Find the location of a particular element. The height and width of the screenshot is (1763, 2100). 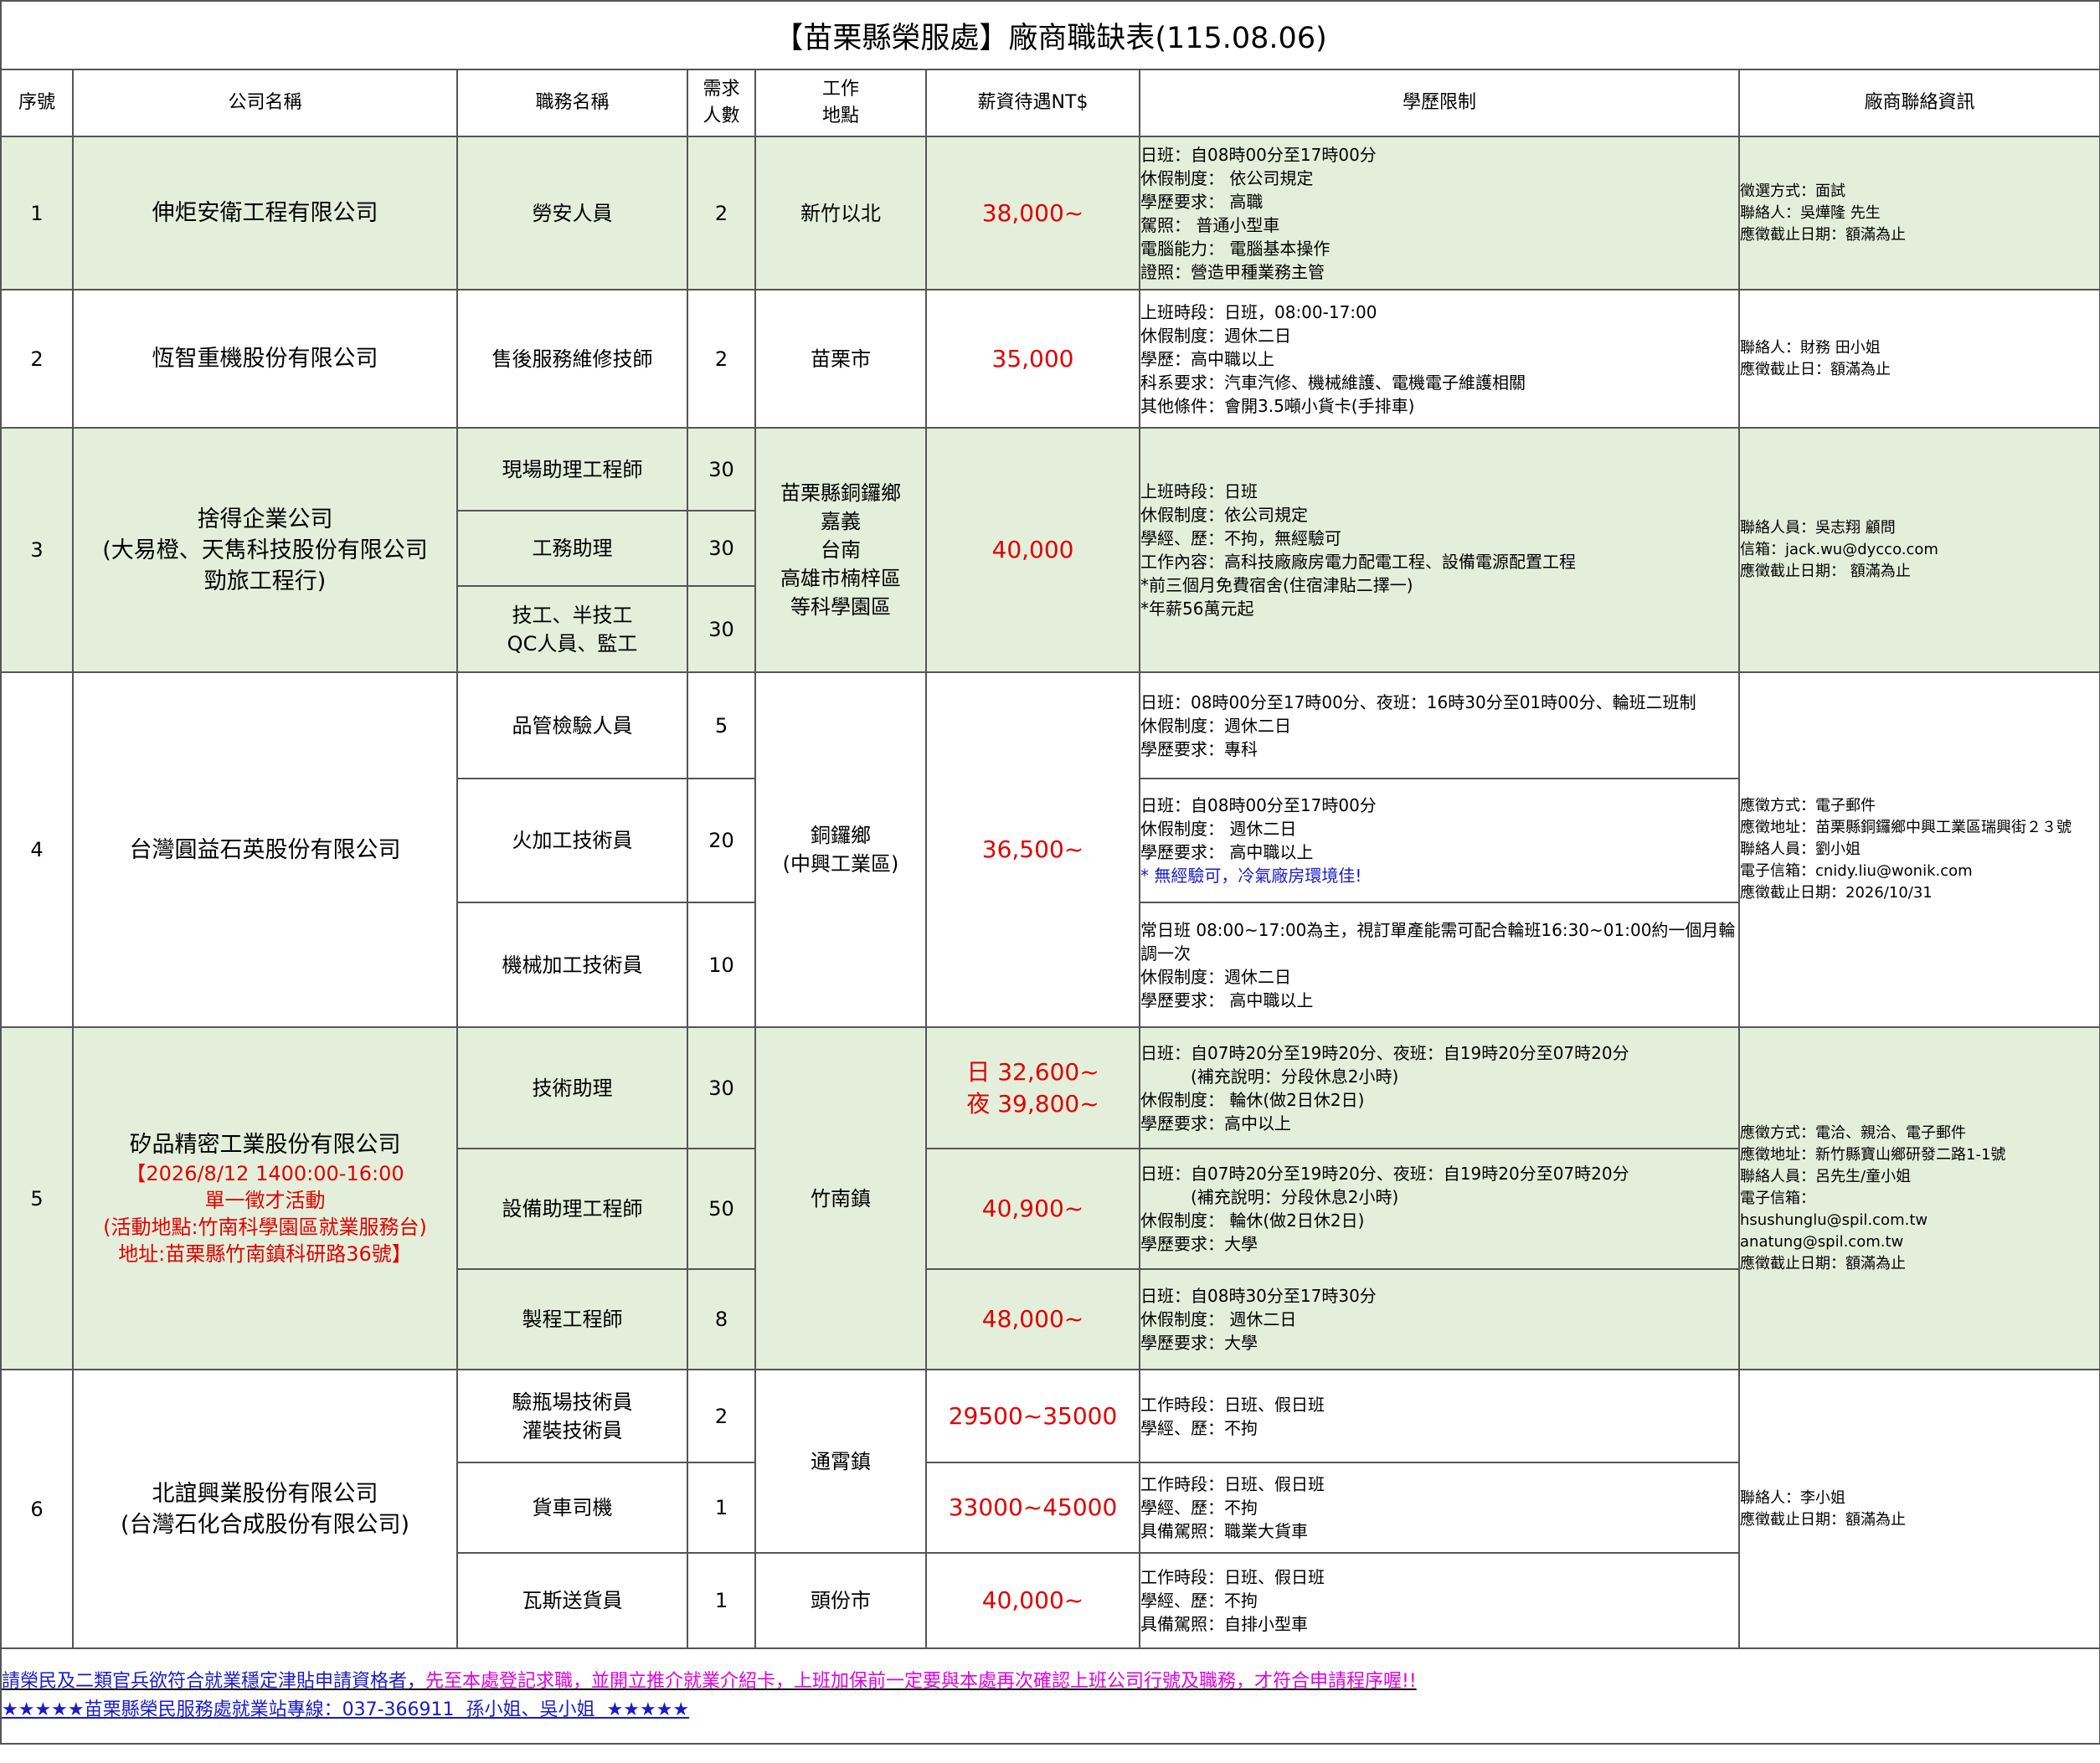

requirement-line: 學歷：高中職以上 is located at coordinates (1207, 358).